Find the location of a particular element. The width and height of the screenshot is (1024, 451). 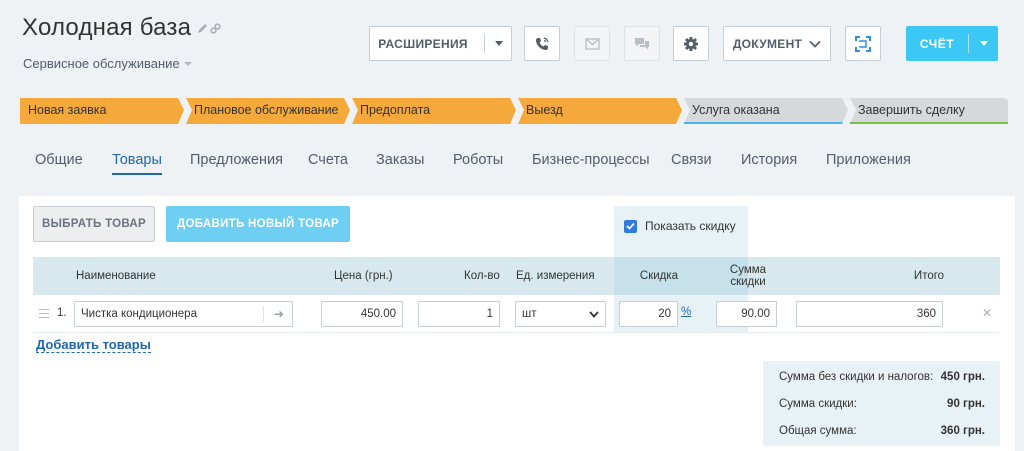

add-new-product-button: ДОБАВИТЬ НОВЫЙ ТОВАР is located at coordinates (258, 224).